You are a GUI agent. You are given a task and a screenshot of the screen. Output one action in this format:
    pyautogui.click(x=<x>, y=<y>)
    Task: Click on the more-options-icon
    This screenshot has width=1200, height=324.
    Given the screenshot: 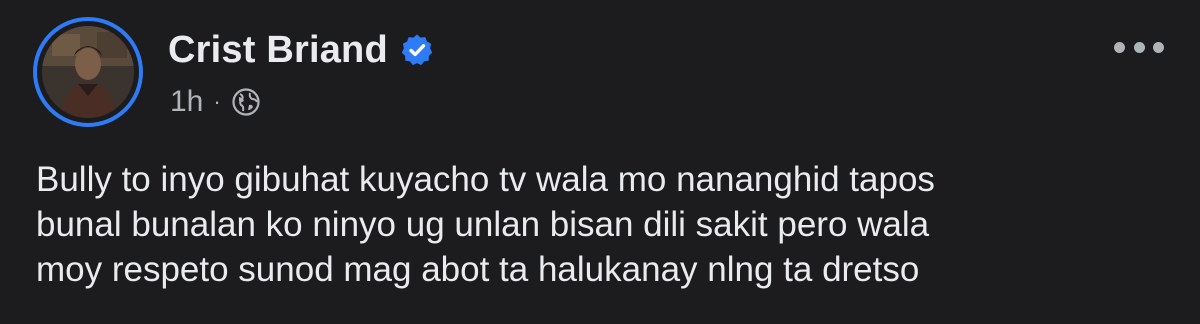 What is the action you would take?
    pyautogui.click(x=1139, y=47)
    